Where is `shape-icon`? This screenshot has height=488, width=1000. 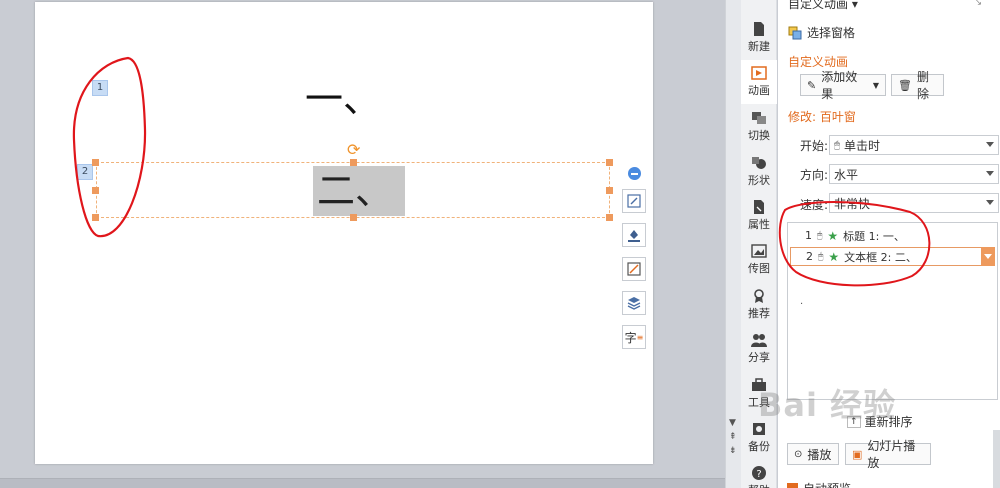 shape-icon is located at coordinates (759, 163).